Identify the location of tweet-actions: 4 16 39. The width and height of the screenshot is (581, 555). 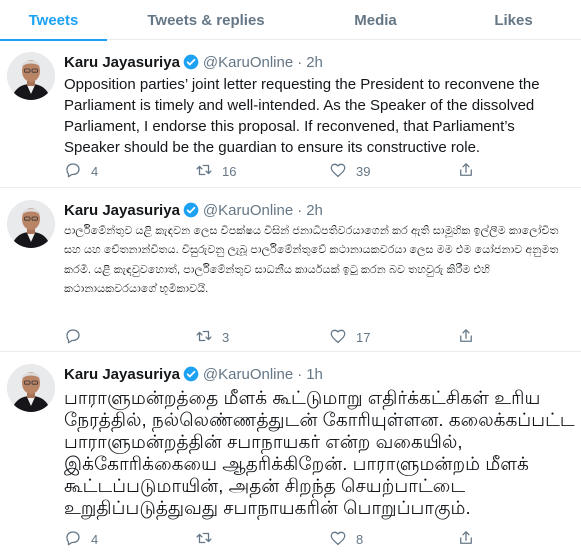
(314, 171).